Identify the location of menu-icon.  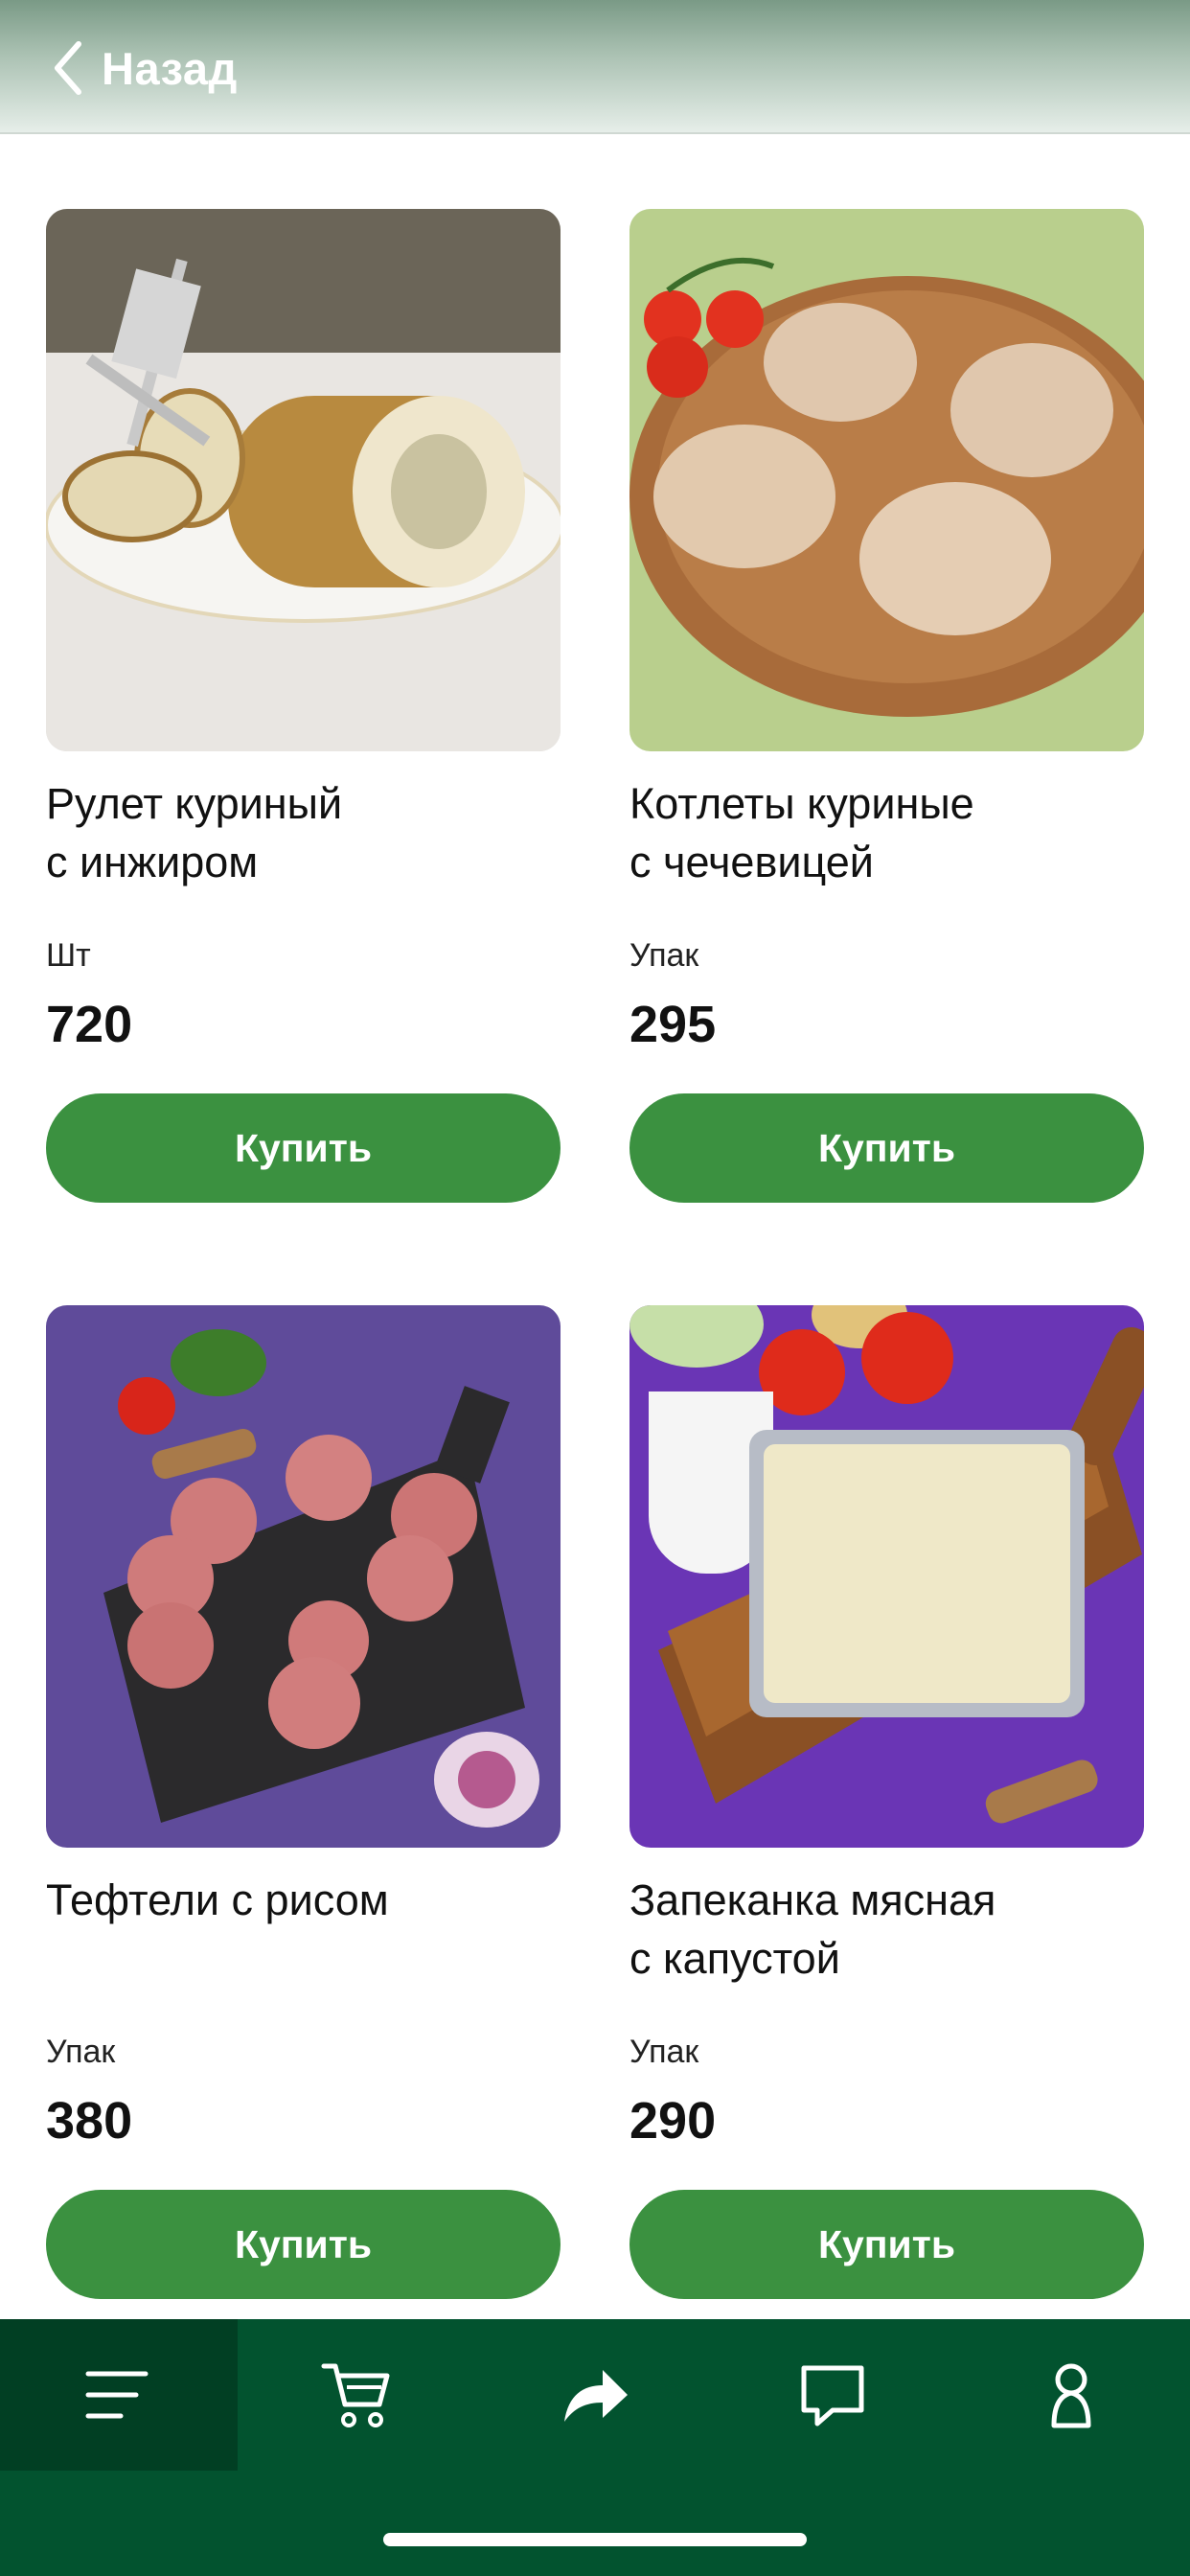
(117, 2395).